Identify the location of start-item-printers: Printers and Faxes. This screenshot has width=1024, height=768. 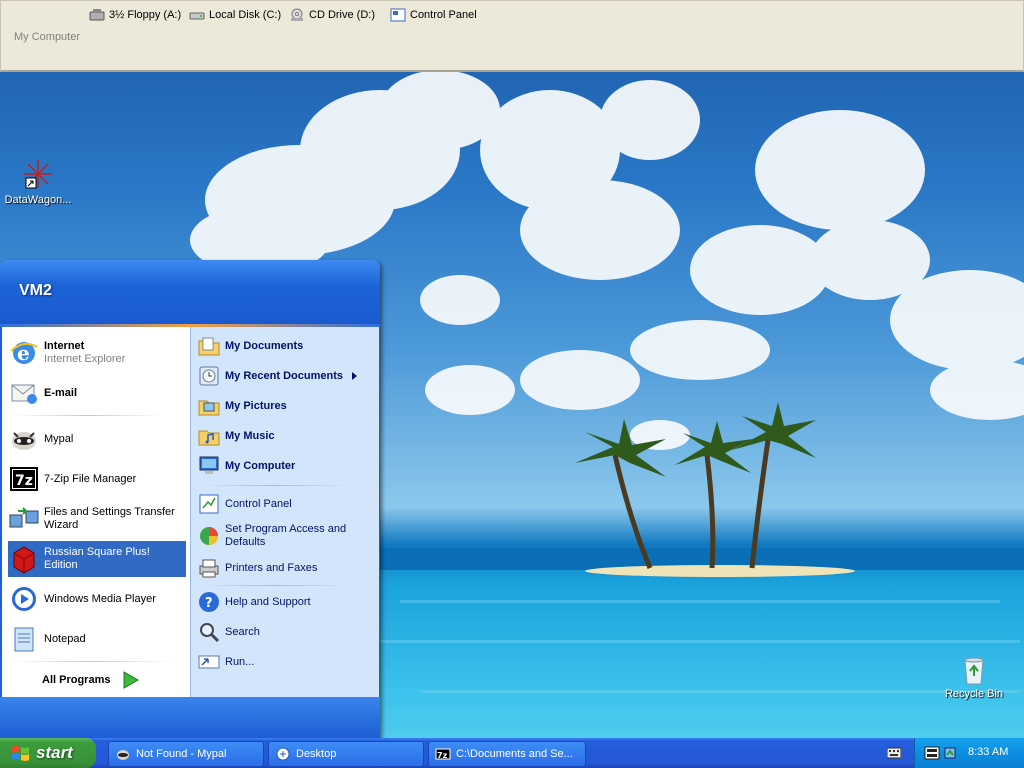
(285, 568).